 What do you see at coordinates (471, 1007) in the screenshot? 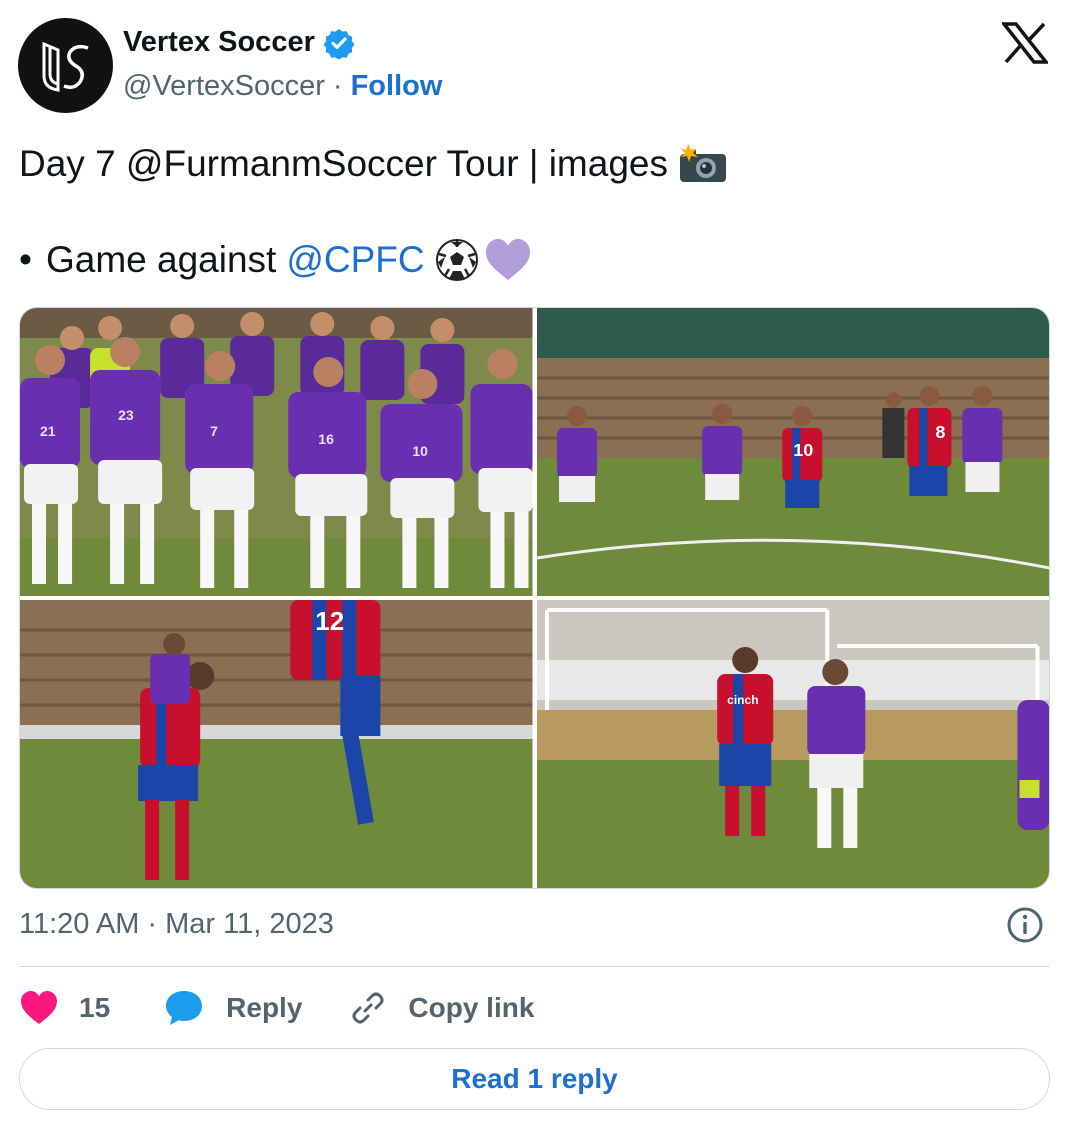
I see `copy-link-label: Copy link` at bounding box center [471, 1007].